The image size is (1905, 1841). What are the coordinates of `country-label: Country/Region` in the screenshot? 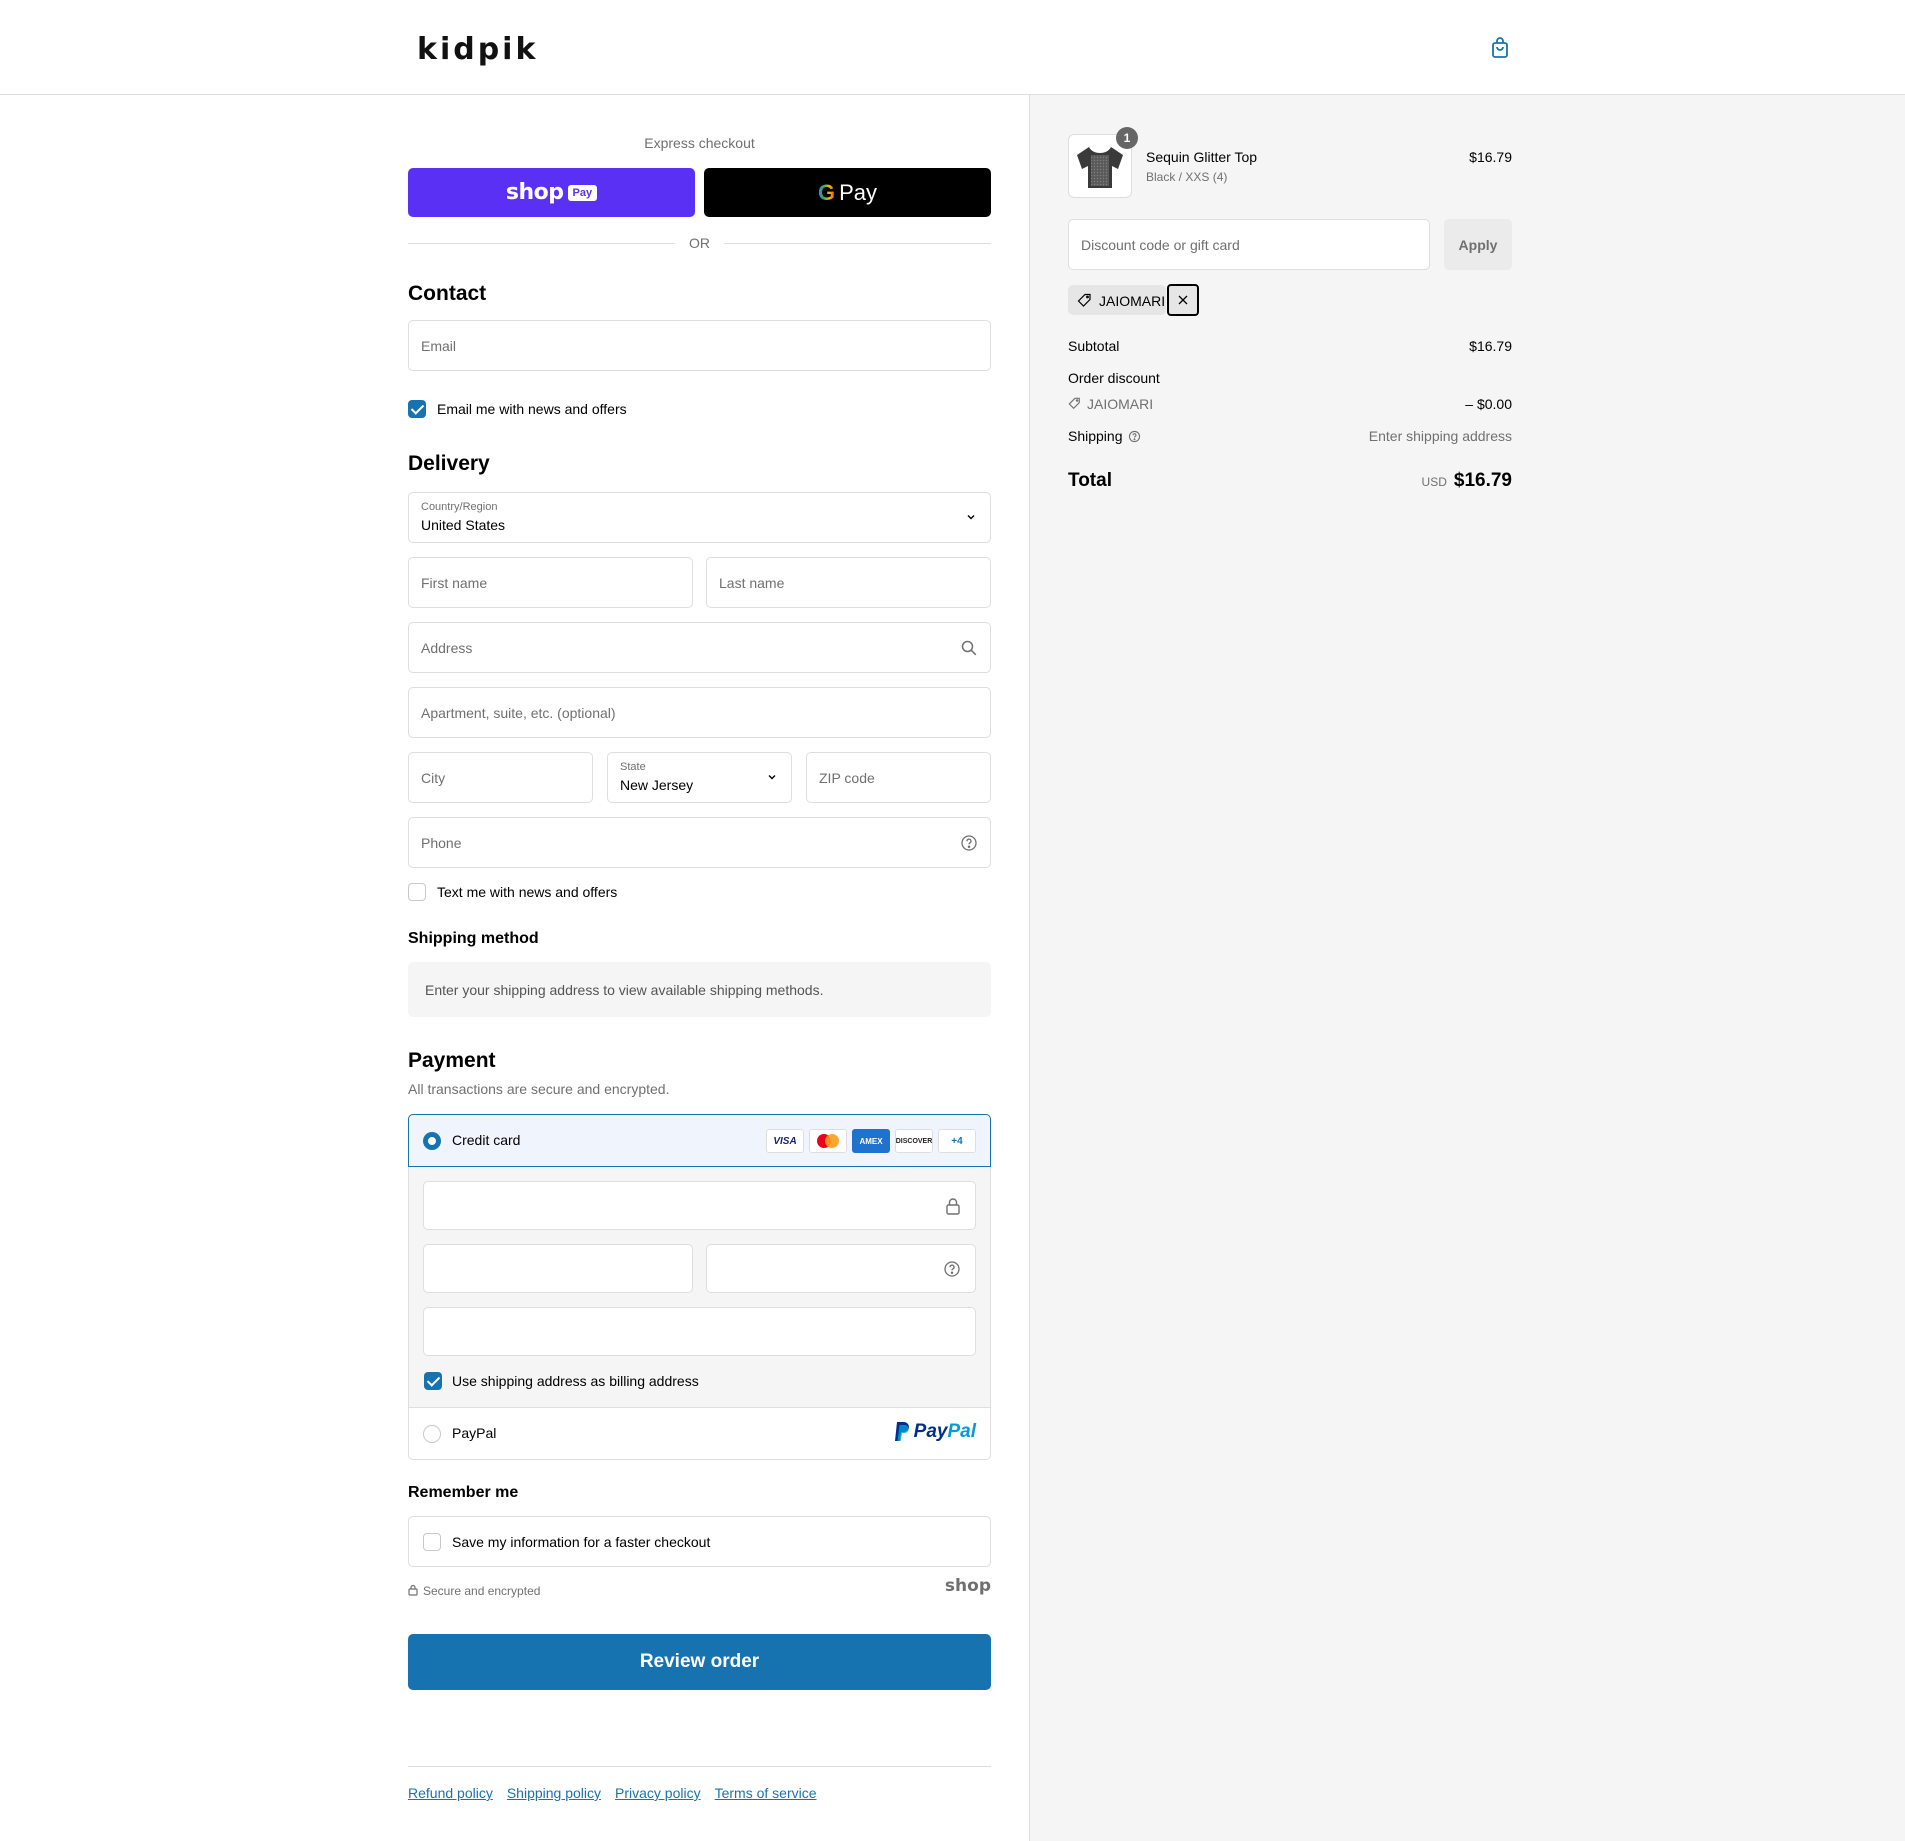 It's located at (459, 507).